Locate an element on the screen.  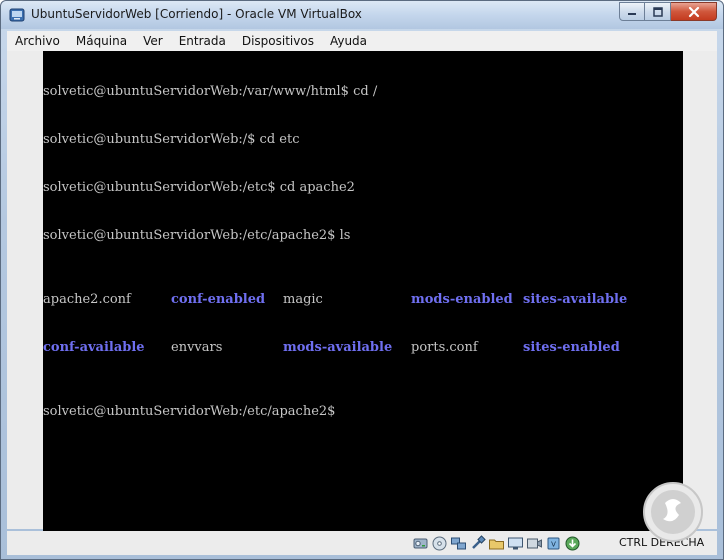
ls-entry: apache2.conf is located at coordinates (87, 299).